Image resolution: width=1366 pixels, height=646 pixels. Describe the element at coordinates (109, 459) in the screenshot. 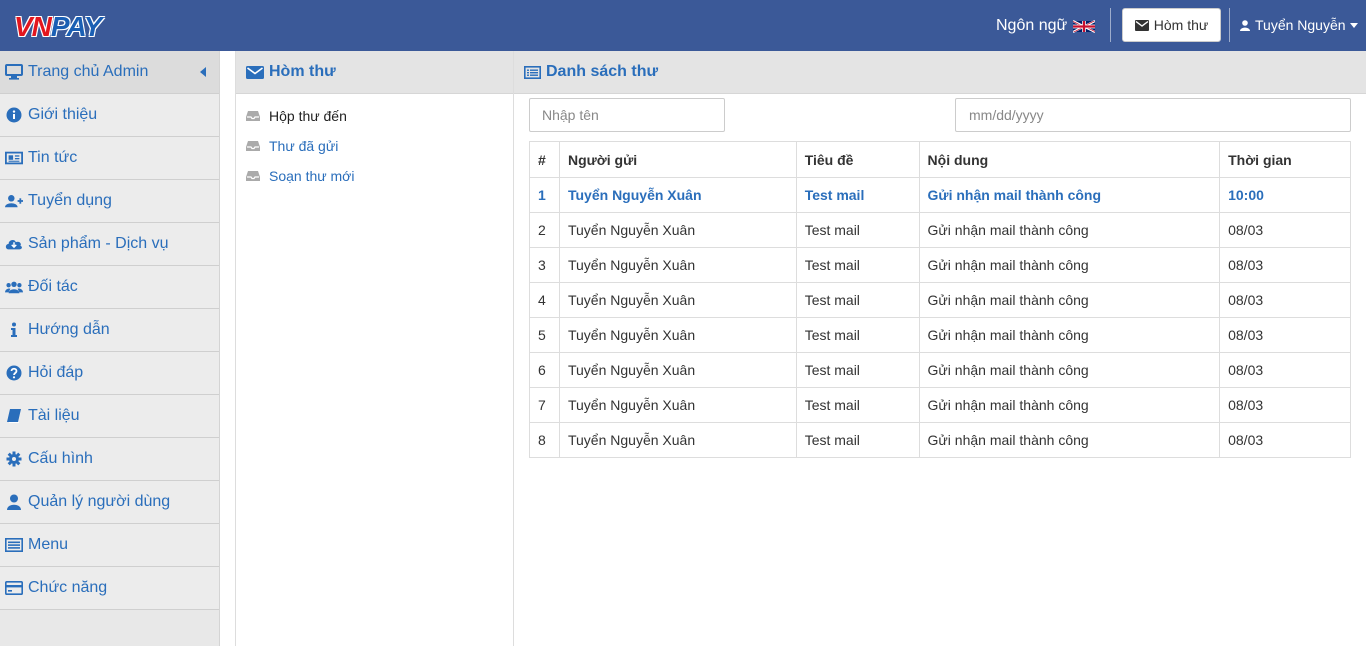

I see `sidebar-item-settings: Cấu hình` at that location.